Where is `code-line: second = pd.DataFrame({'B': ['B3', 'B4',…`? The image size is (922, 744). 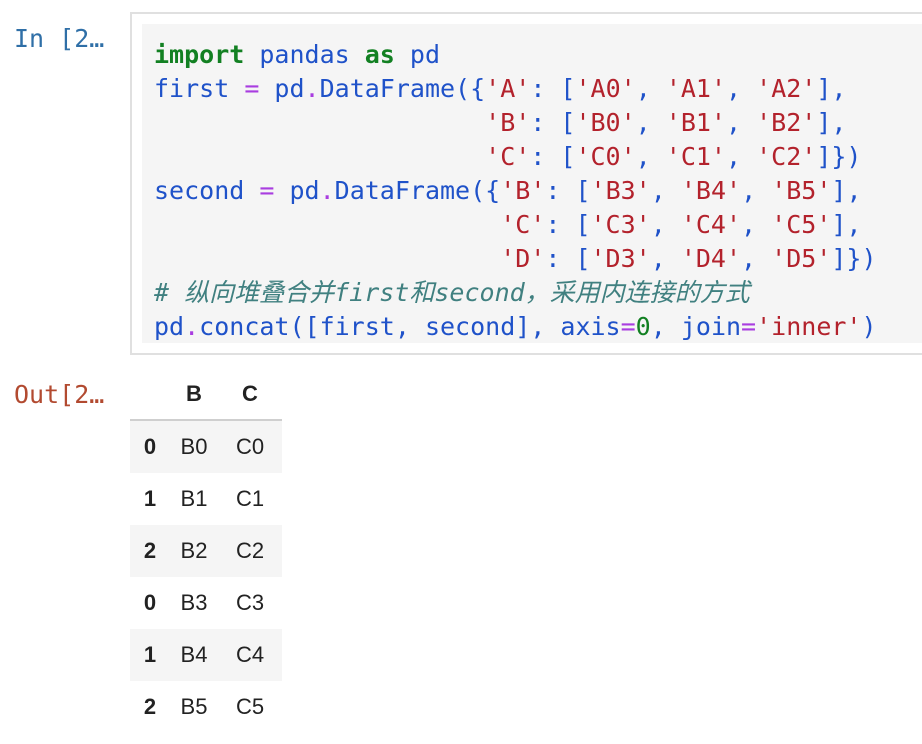
code-line: second = pd.DataFrame({'B': ['B3', 'B4',… is located at coordinates (508, 190).